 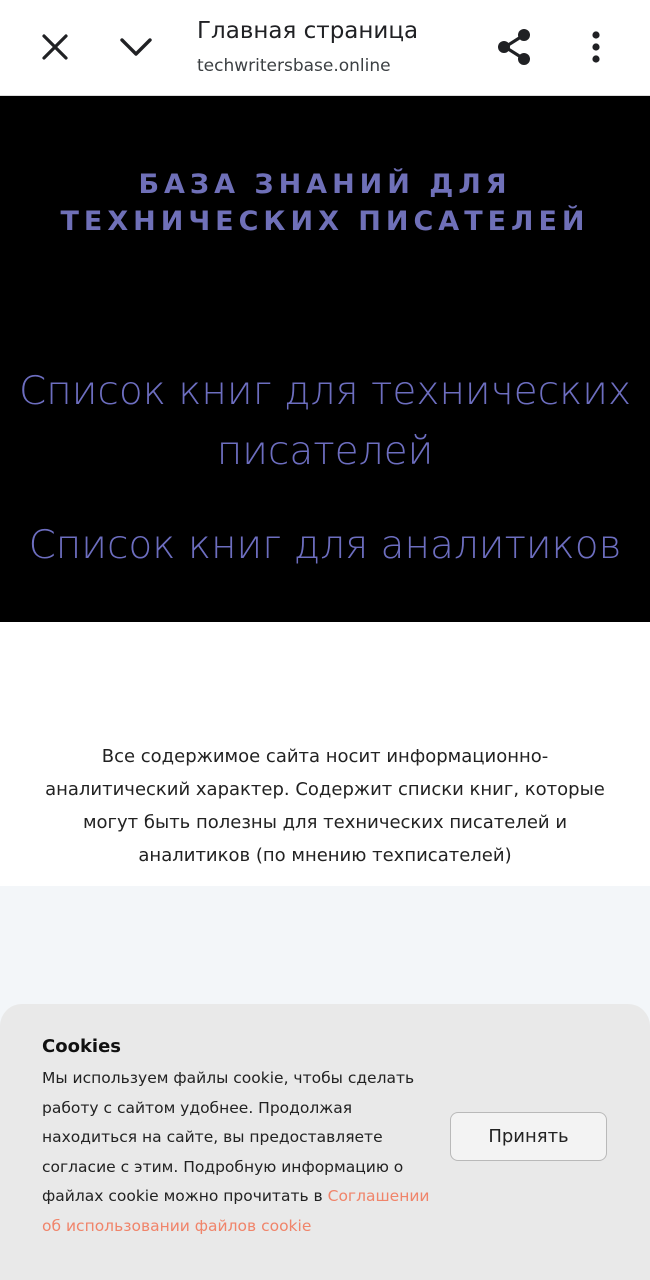 I want to click on cookie-text-line: работу с сайтом удобнее. Продолжая, so click(x=197, y=1107).